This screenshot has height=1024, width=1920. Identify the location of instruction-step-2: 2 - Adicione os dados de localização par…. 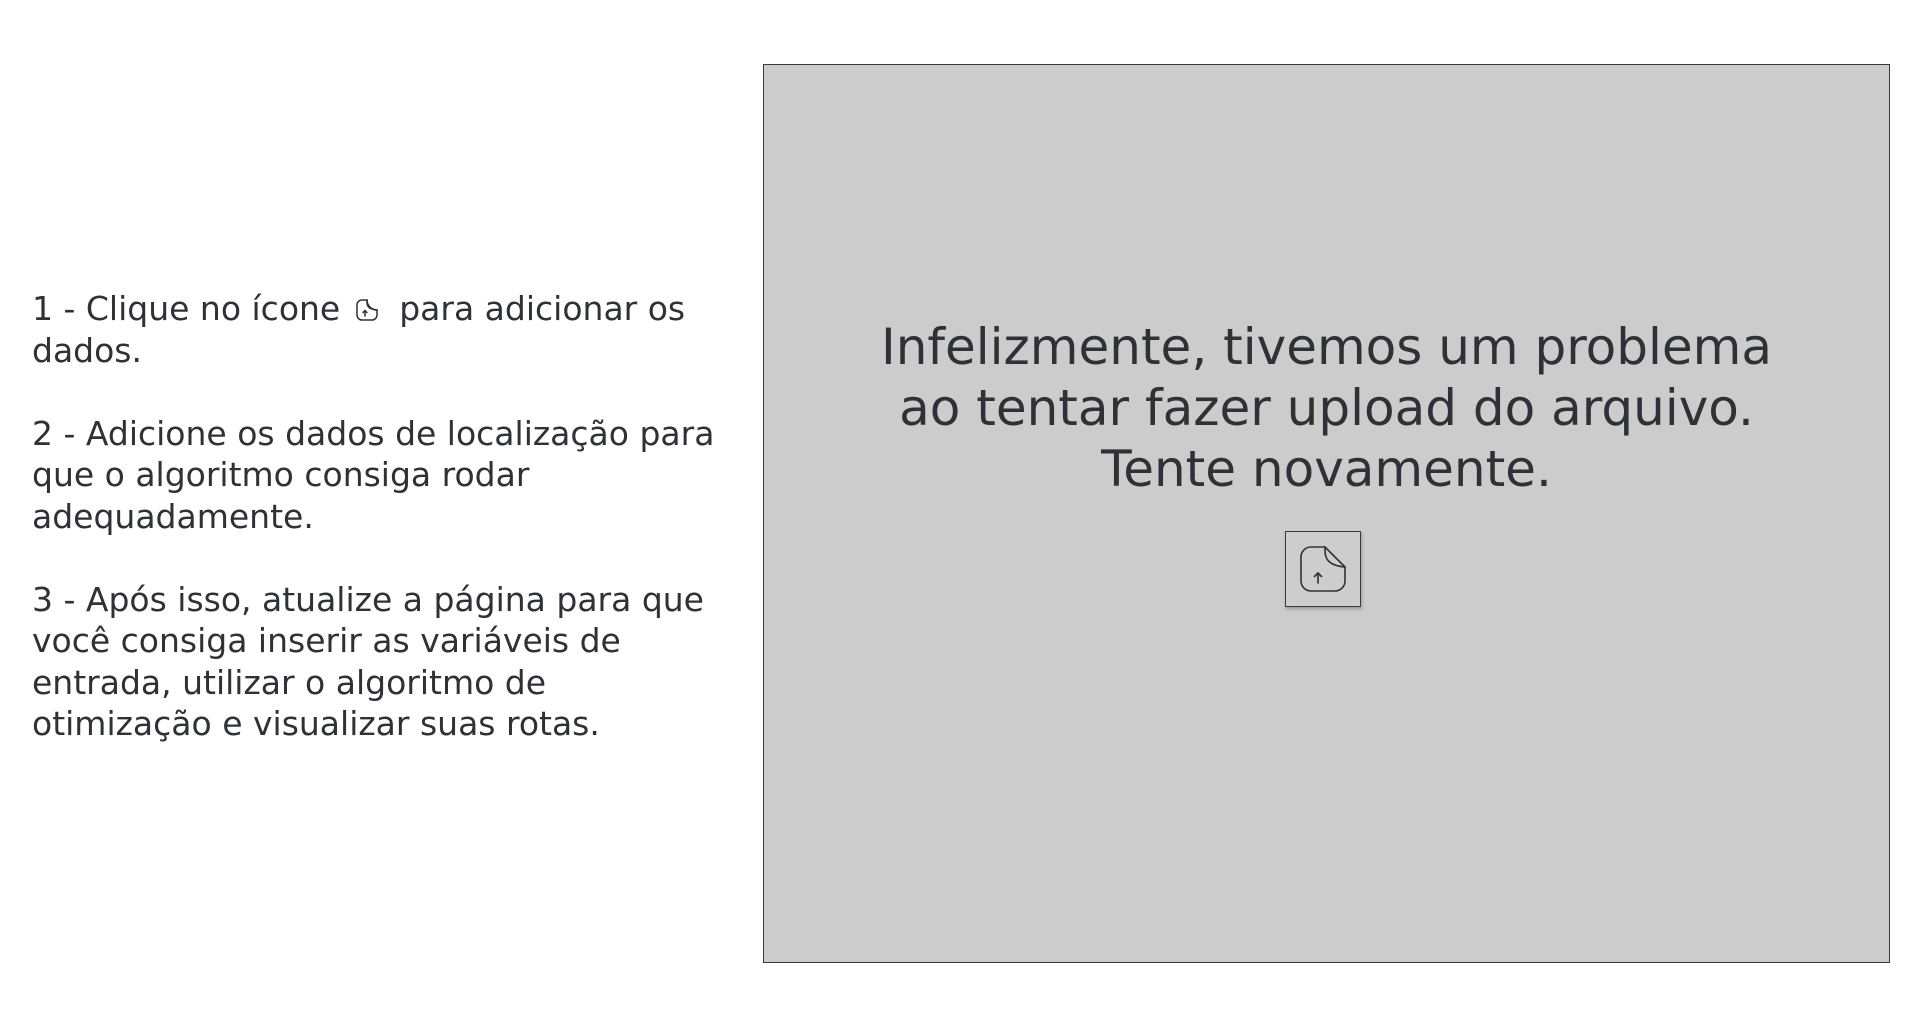
(373, 474).